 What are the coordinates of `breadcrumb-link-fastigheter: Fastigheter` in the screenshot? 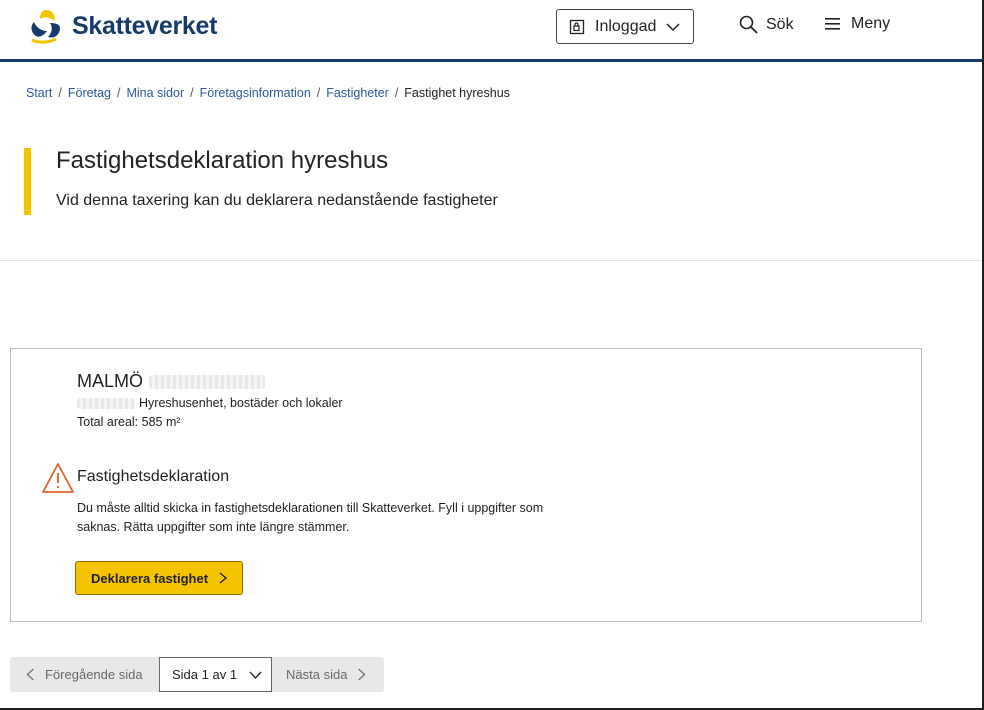 It's located at (357, 93).